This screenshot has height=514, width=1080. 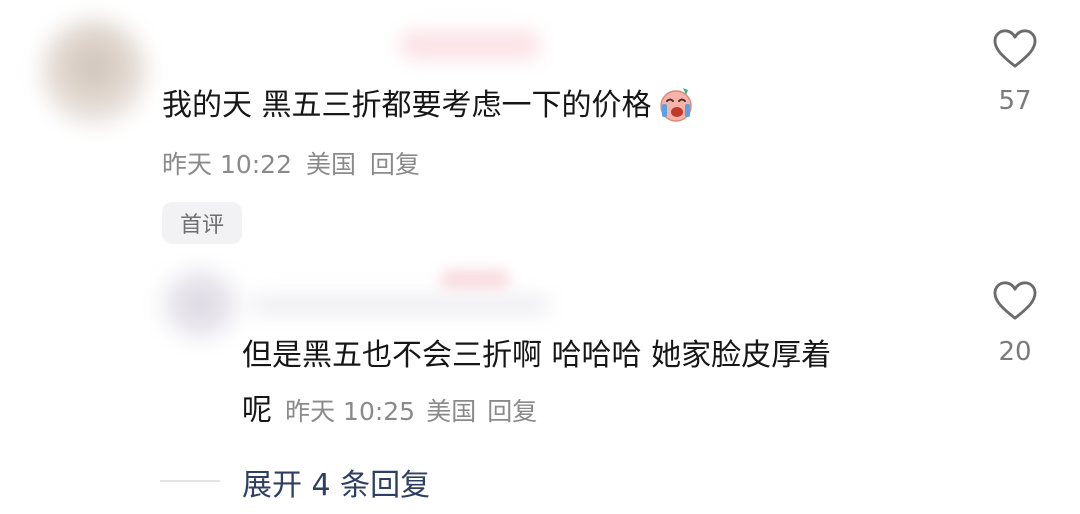 I want to click on comment-meta: 昨天 10:22 美国 回复, so click(x=291, y=163).